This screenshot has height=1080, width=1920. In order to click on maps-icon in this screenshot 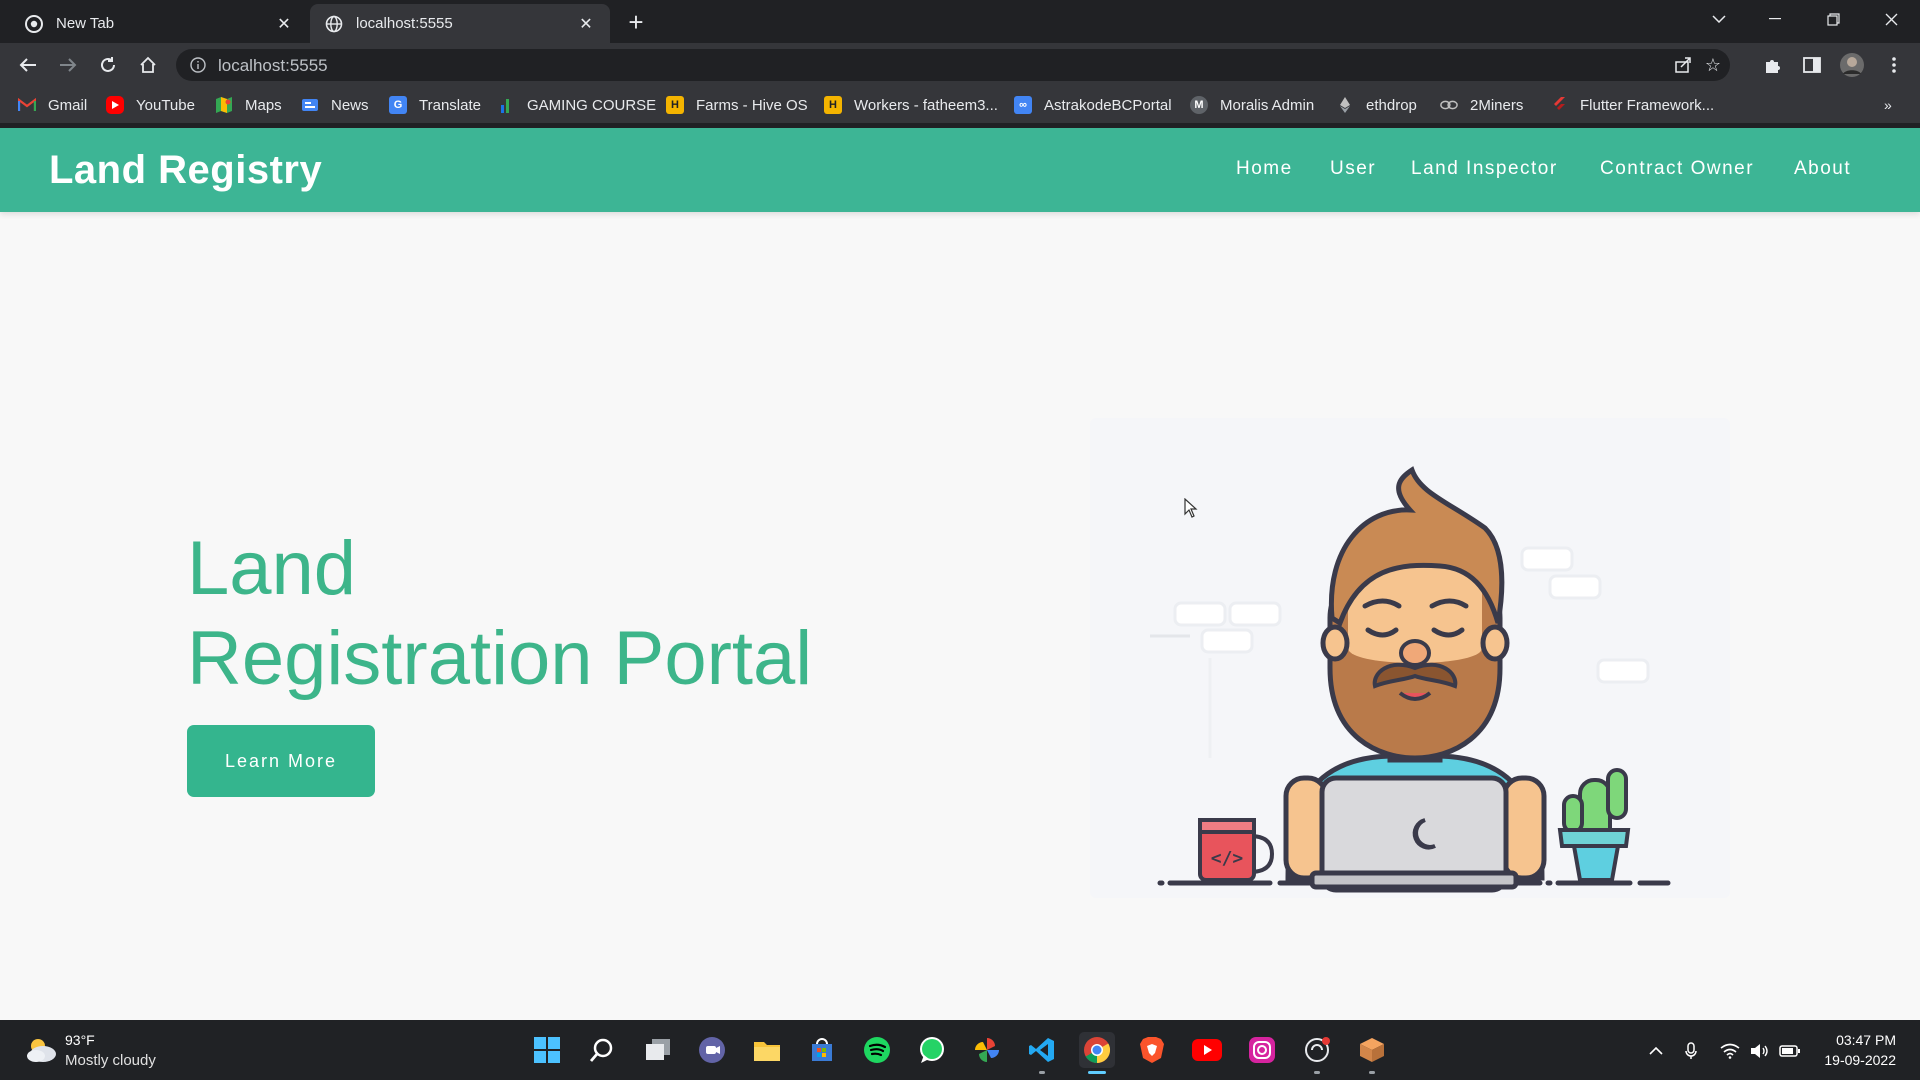, I will do `click(224, 105)`.